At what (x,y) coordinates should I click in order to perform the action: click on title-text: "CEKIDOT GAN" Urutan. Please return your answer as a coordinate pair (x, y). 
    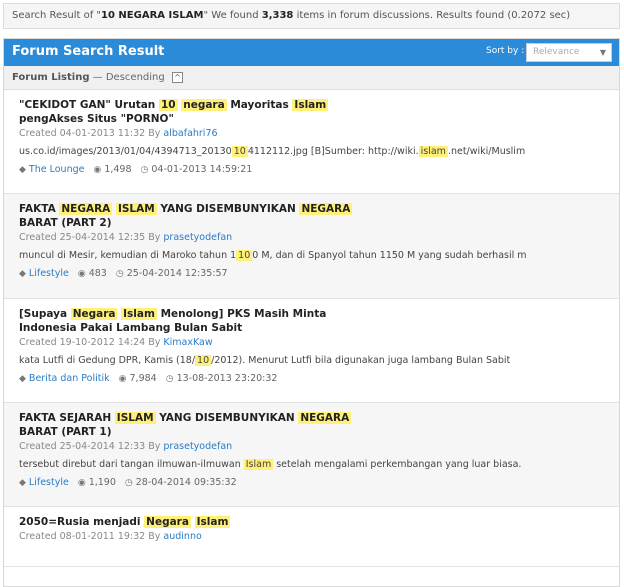
    Looking at the image, I should click on (89, 105).